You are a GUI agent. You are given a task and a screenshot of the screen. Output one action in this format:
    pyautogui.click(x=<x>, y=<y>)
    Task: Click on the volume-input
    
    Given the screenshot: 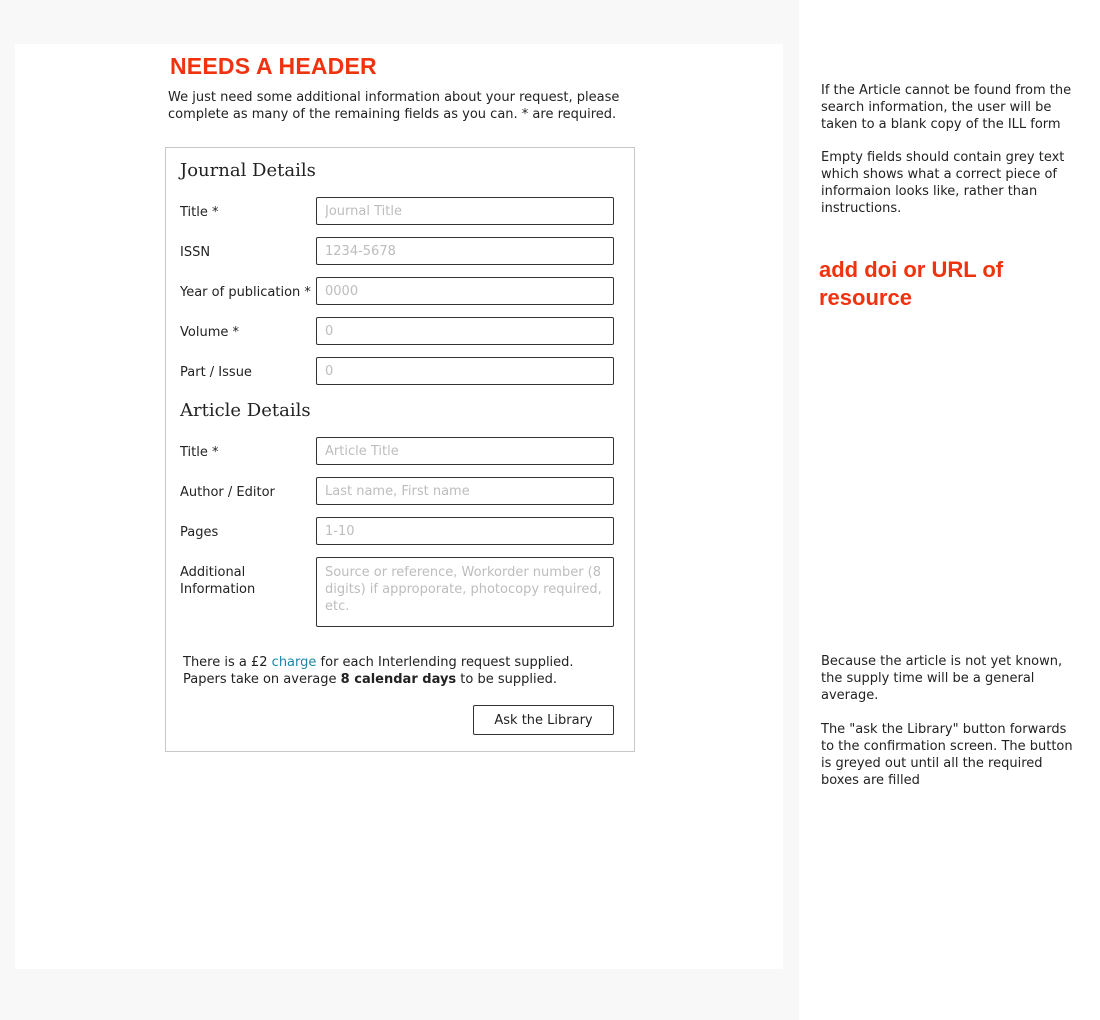 What is the action you would take?
    pyautogui.click(x=465, y=331)
    